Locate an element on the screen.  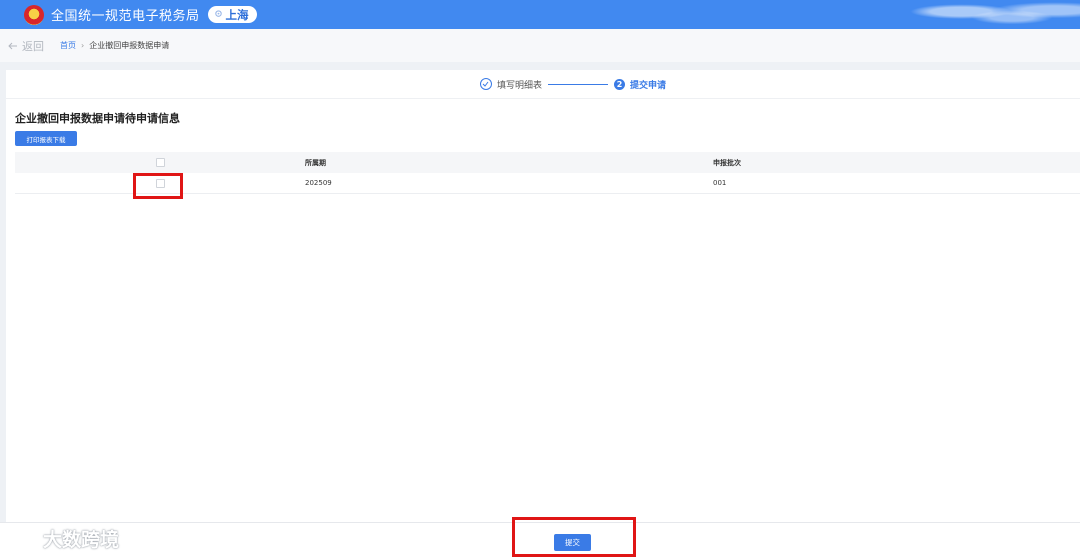
watermark: 大数跨境 is located at coordinates (63, 538).